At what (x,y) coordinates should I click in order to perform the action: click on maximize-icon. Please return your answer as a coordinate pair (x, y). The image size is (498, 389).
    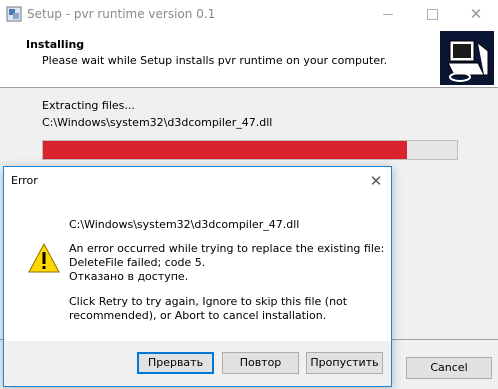
    Looking at the image, I should click on (432, 14).